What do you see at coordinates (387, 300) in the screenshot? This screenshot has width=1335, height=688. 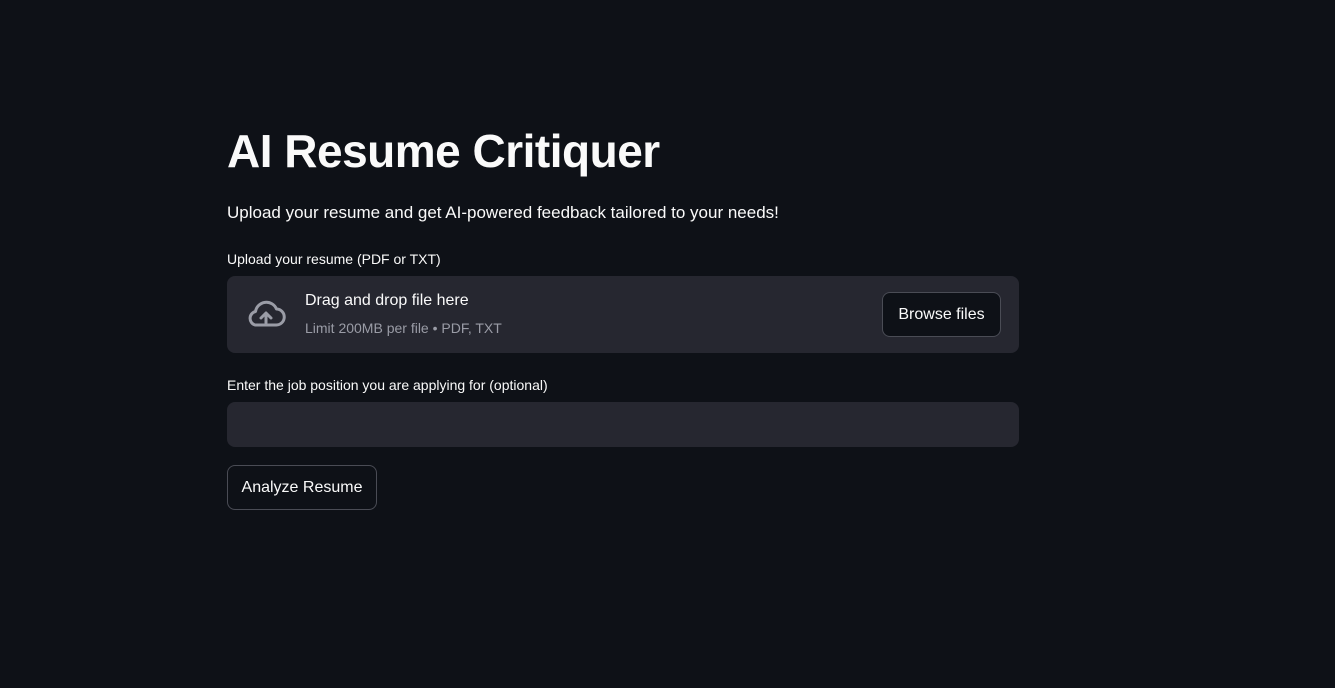 I see `dropzone-title: Drag and drop file here` at bounding box center [387, 300].